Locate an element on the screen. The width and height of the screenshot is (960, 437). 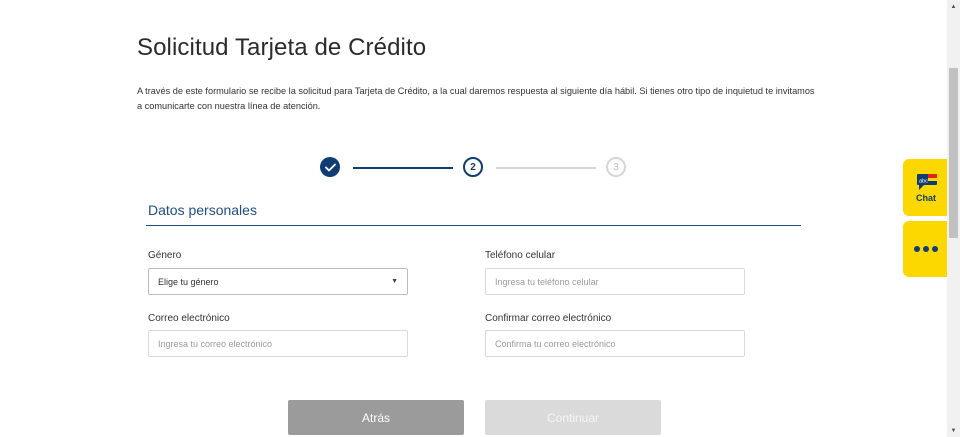
phone-label: Teléfono celular is located at coordinates (520, 255).